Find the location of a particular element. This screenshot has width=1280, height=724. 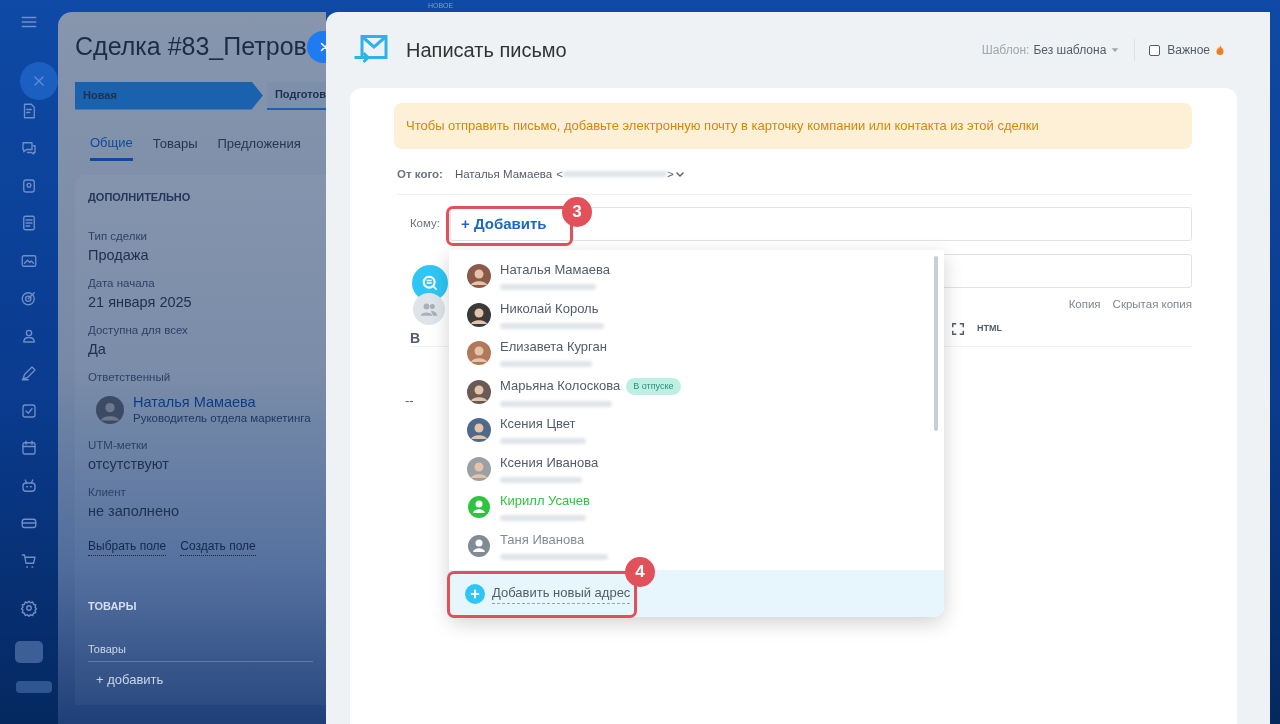

note-icon is located at coordinates (29, 223).